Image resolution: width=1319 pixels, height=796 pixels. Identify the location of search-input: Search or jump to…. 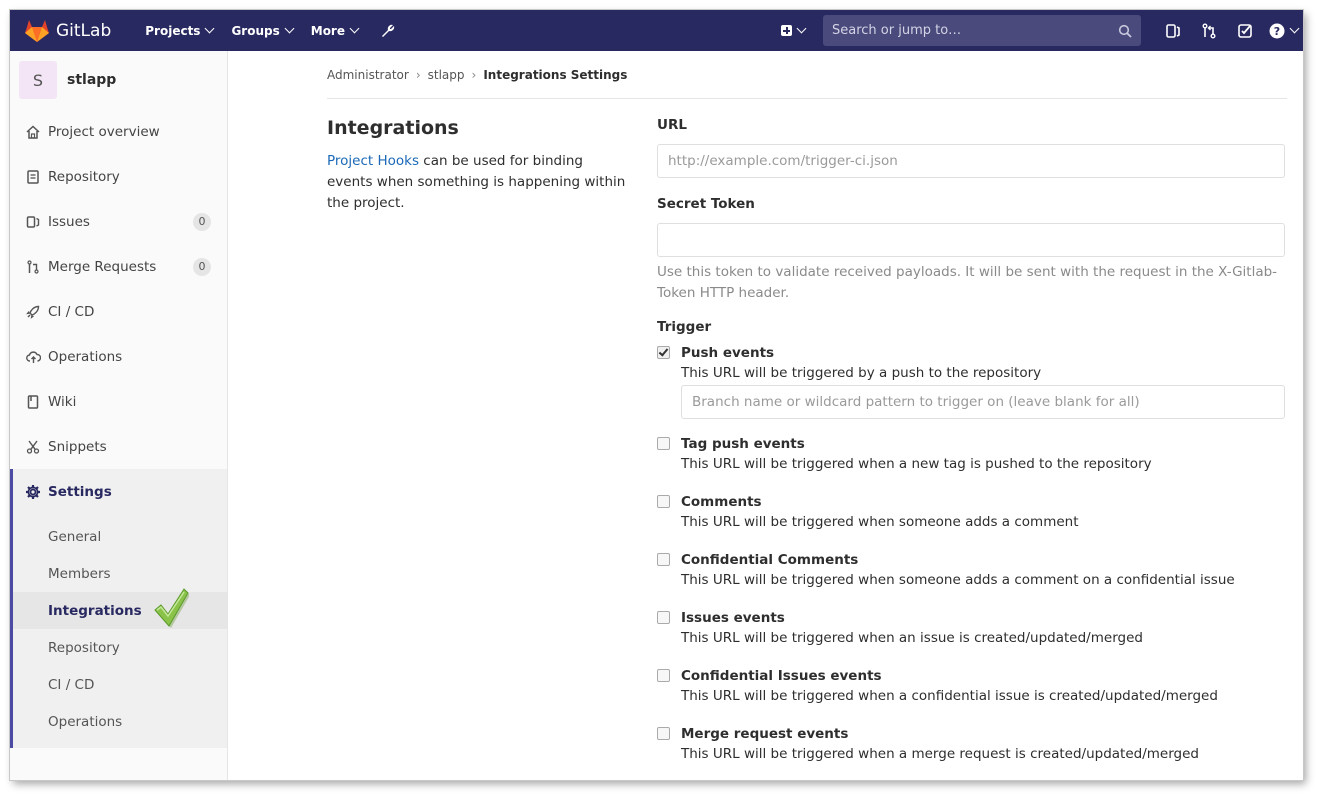
(982, 30).